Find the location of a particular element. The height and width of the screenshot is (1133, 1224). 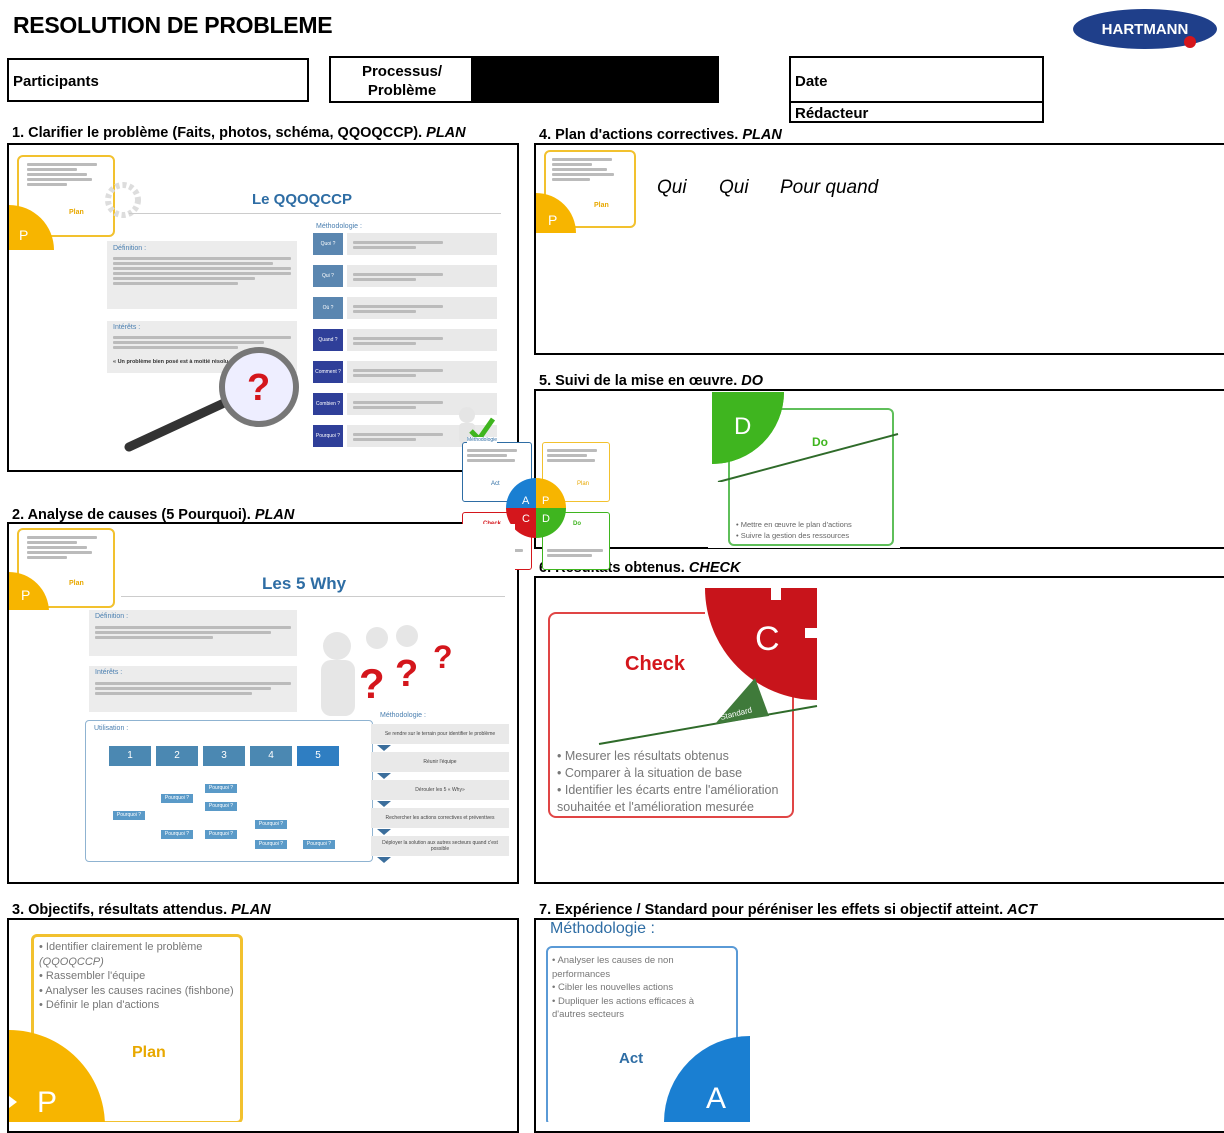

why5-definition-panel: Définition : is located at coordinates (193, 633).